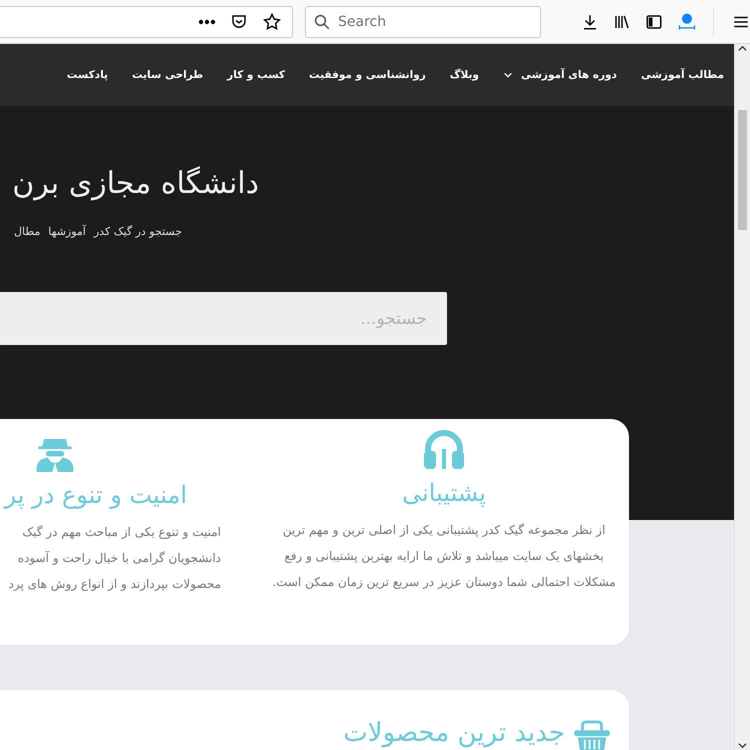  I want to click on account-icon, so click(687, 22).